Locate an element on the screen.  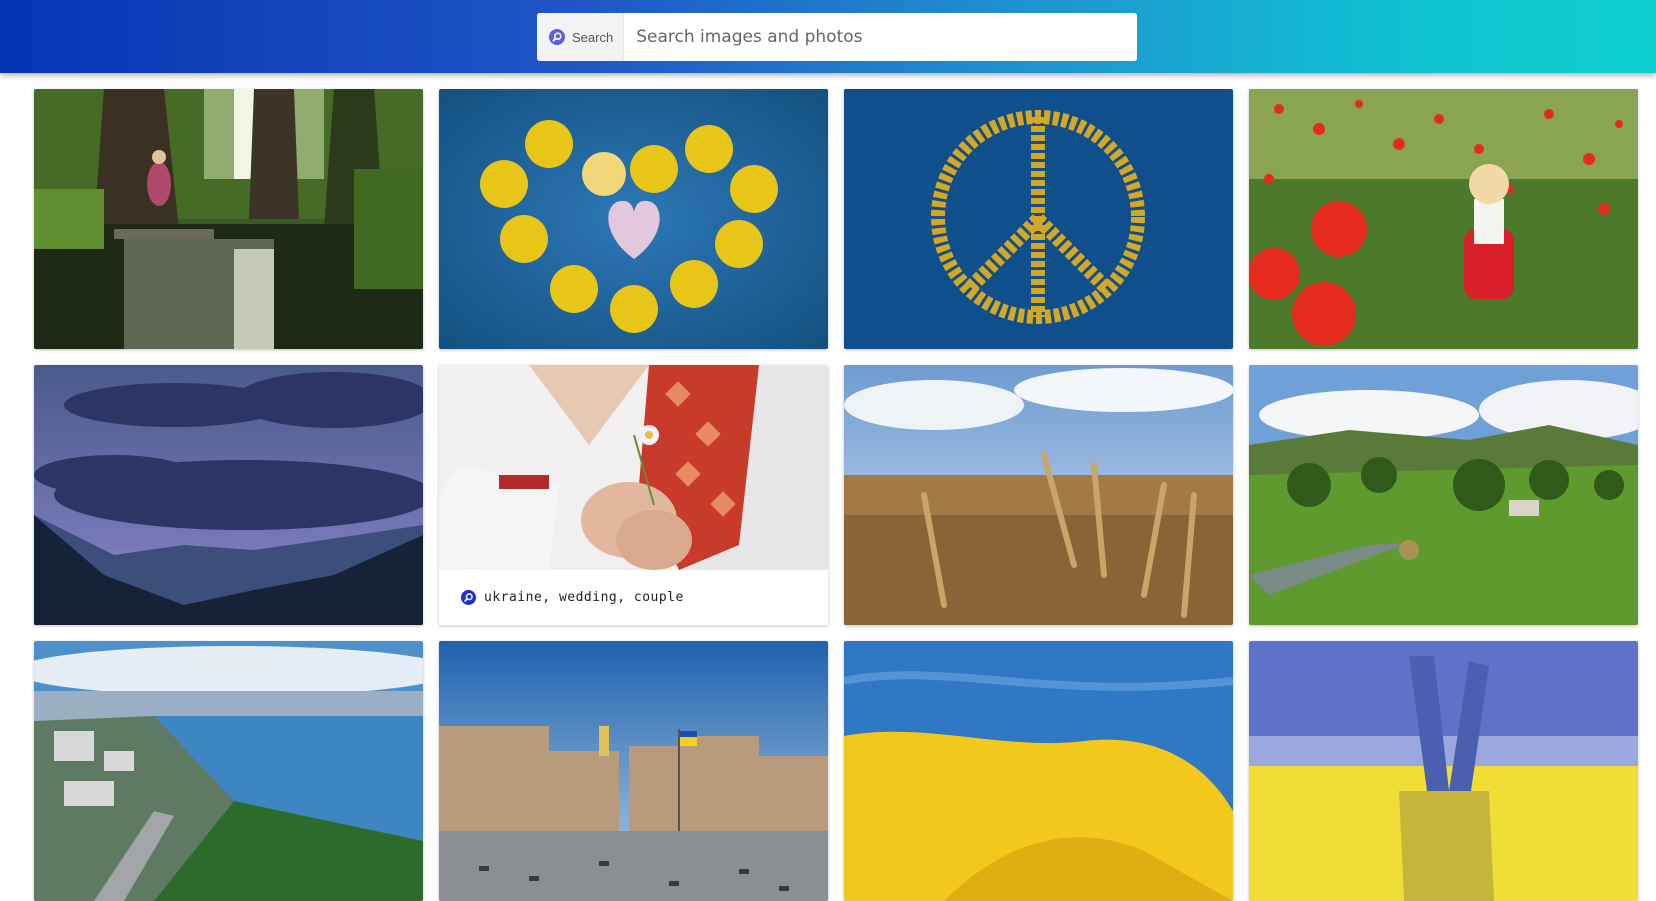
photo-kyiv-river is located at coordinates (228, 771).